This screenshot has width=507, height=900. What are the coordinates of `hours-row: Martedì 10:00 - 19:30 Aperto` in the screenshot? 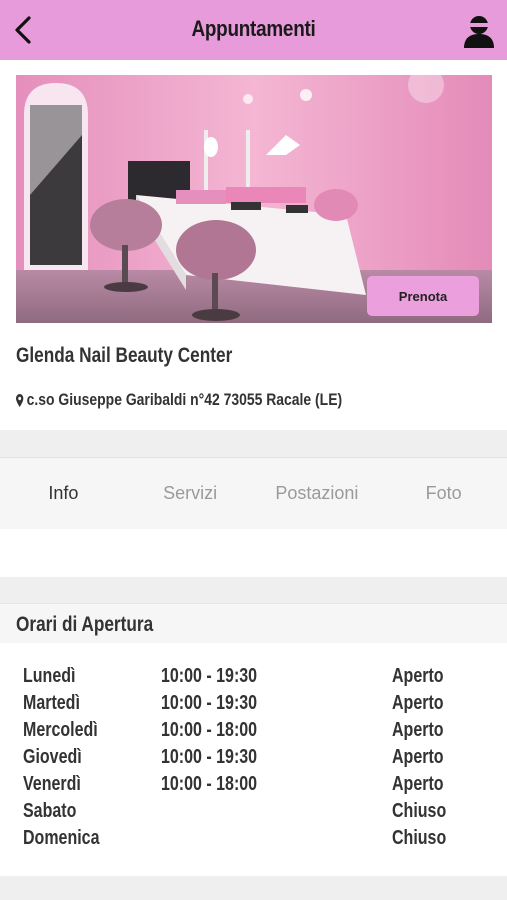 It's located at (253, 705).